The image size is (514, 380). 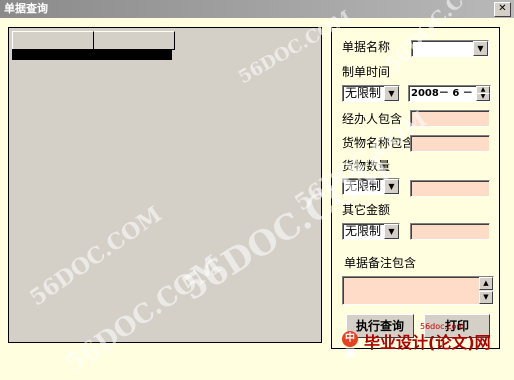 I want to click on date-label: 制单时间, so click(x=366, y=72).